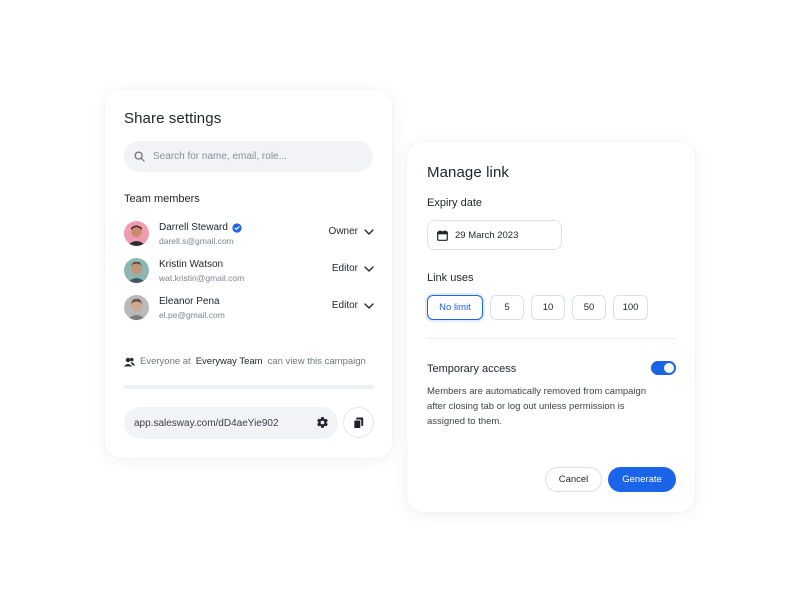 The image size is (800, 600). I want to click on copy-icon, so click(358, 423).